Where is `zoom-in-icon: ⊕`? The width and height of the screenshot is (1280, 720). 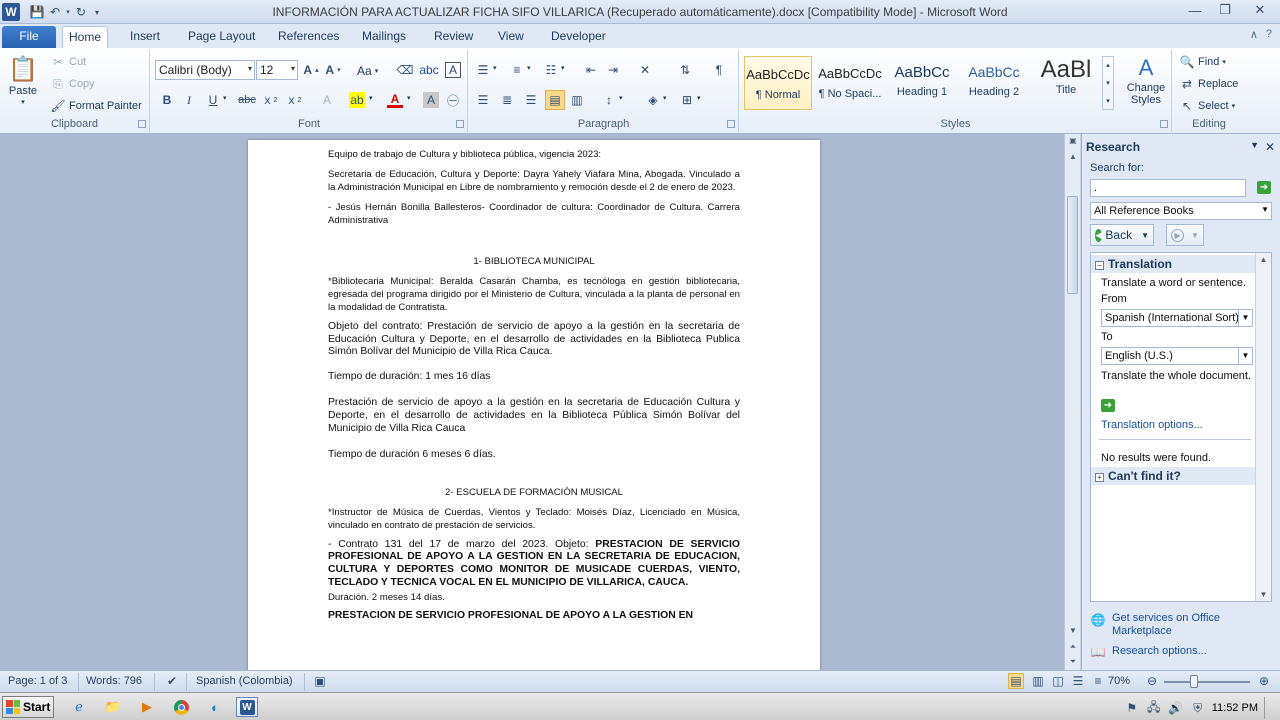
zoom-in-icon: ⊕ is located at coordinates (1264, 681).